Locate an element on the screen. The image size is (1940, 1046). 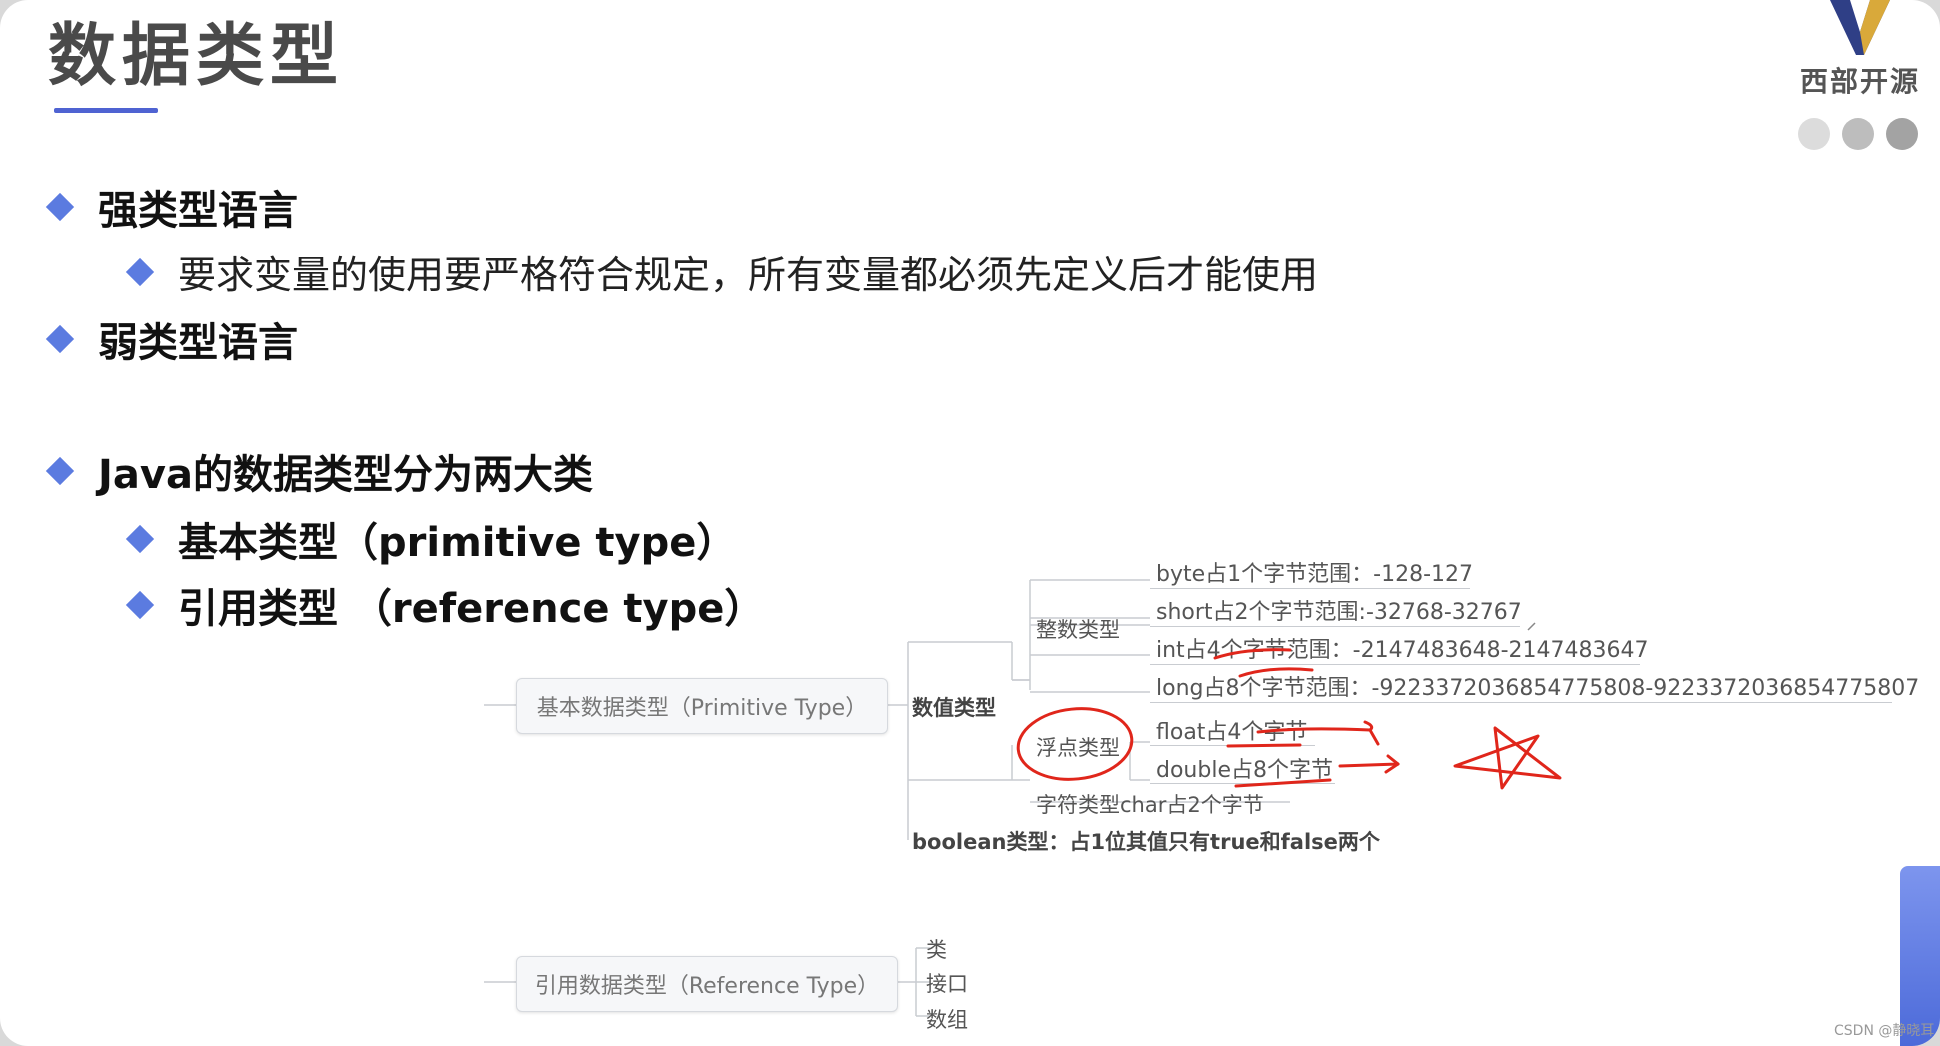
handwritten-annotations is located at coordinates (1289, 706).